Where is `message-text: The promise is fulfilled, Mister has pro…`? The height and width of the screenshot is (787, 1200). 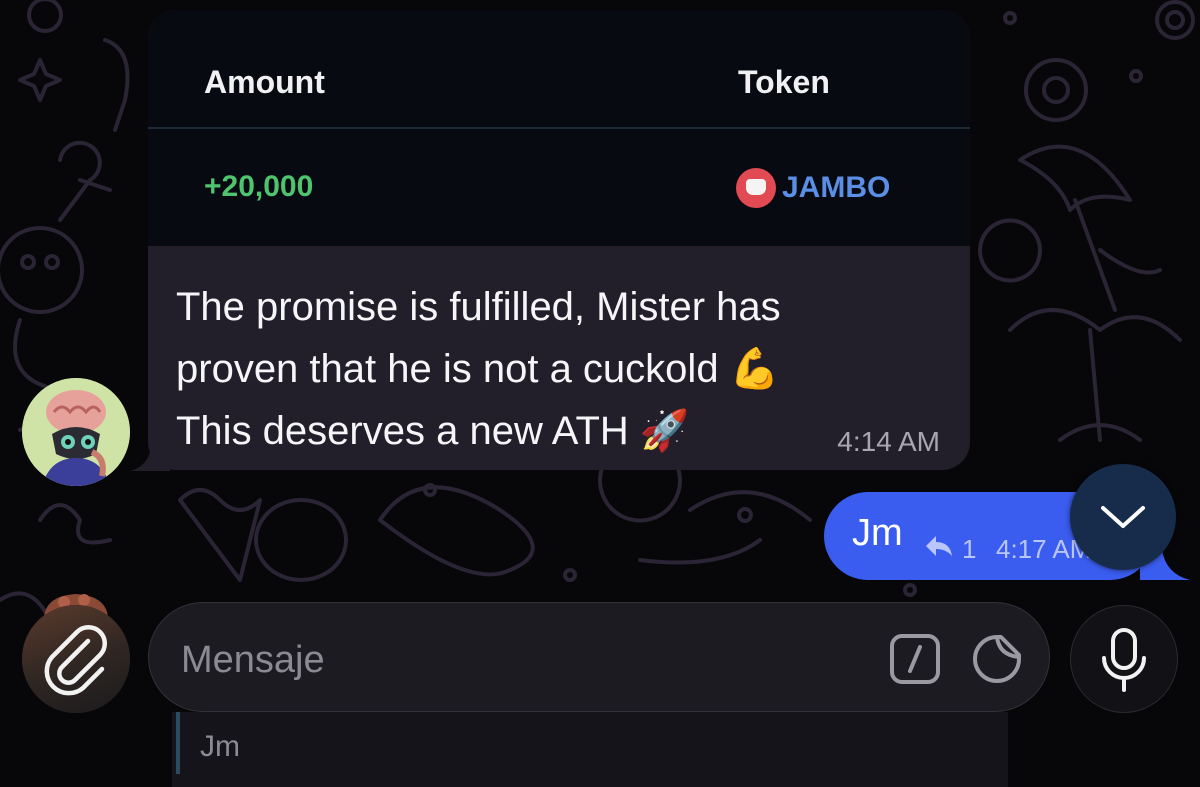
message-text: The promise is fulfilled, Mister has pro… is located at coordinates (536, 369).